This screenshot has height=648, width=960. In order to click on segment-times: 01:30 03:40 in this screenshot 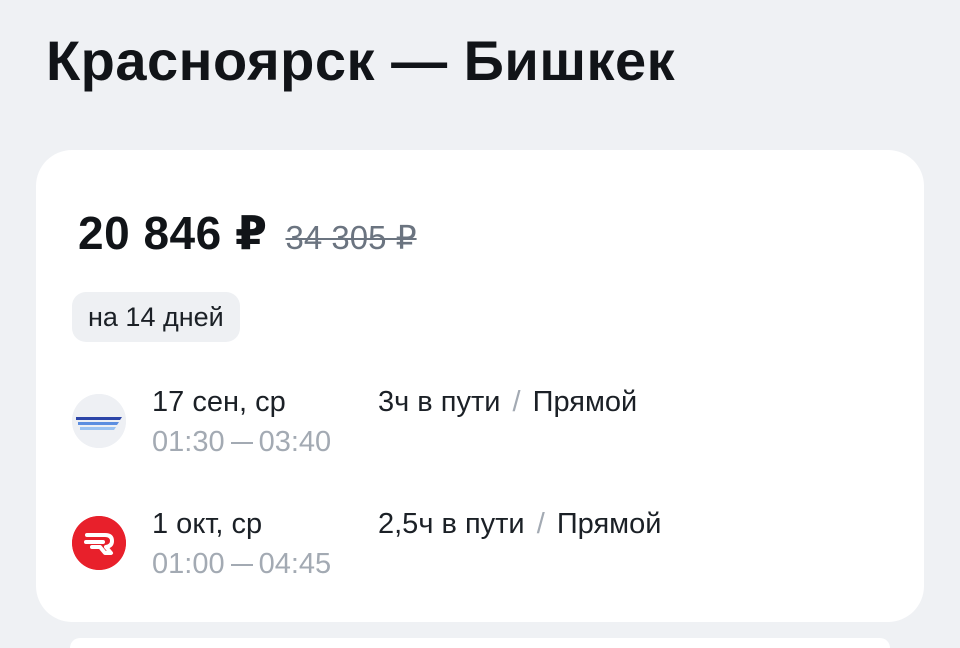, I will do `click(241, 442)`.